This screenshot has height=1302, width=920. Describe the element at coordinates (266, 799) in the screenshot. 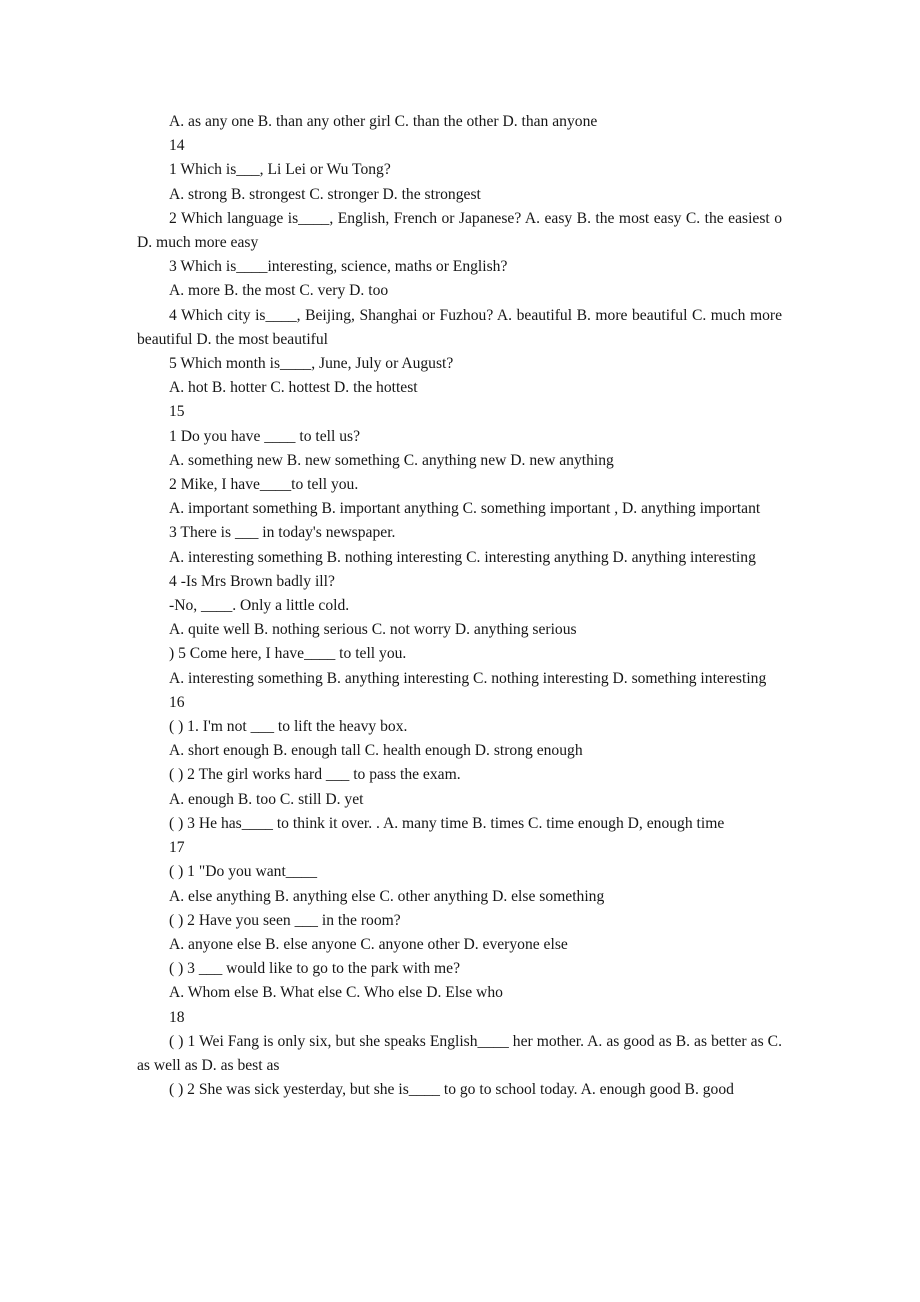

I see `text-line: A. enough B. too C. still D. yet` at that location.